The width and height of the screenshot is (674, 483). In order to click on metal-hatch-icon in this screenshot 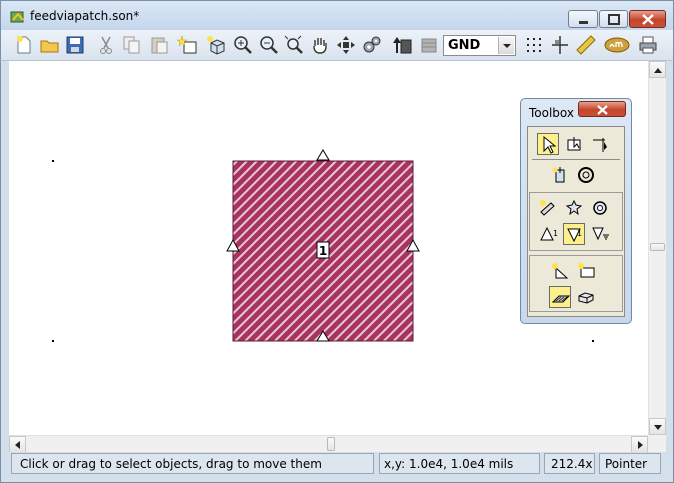, I will do `click(561, 299)`.